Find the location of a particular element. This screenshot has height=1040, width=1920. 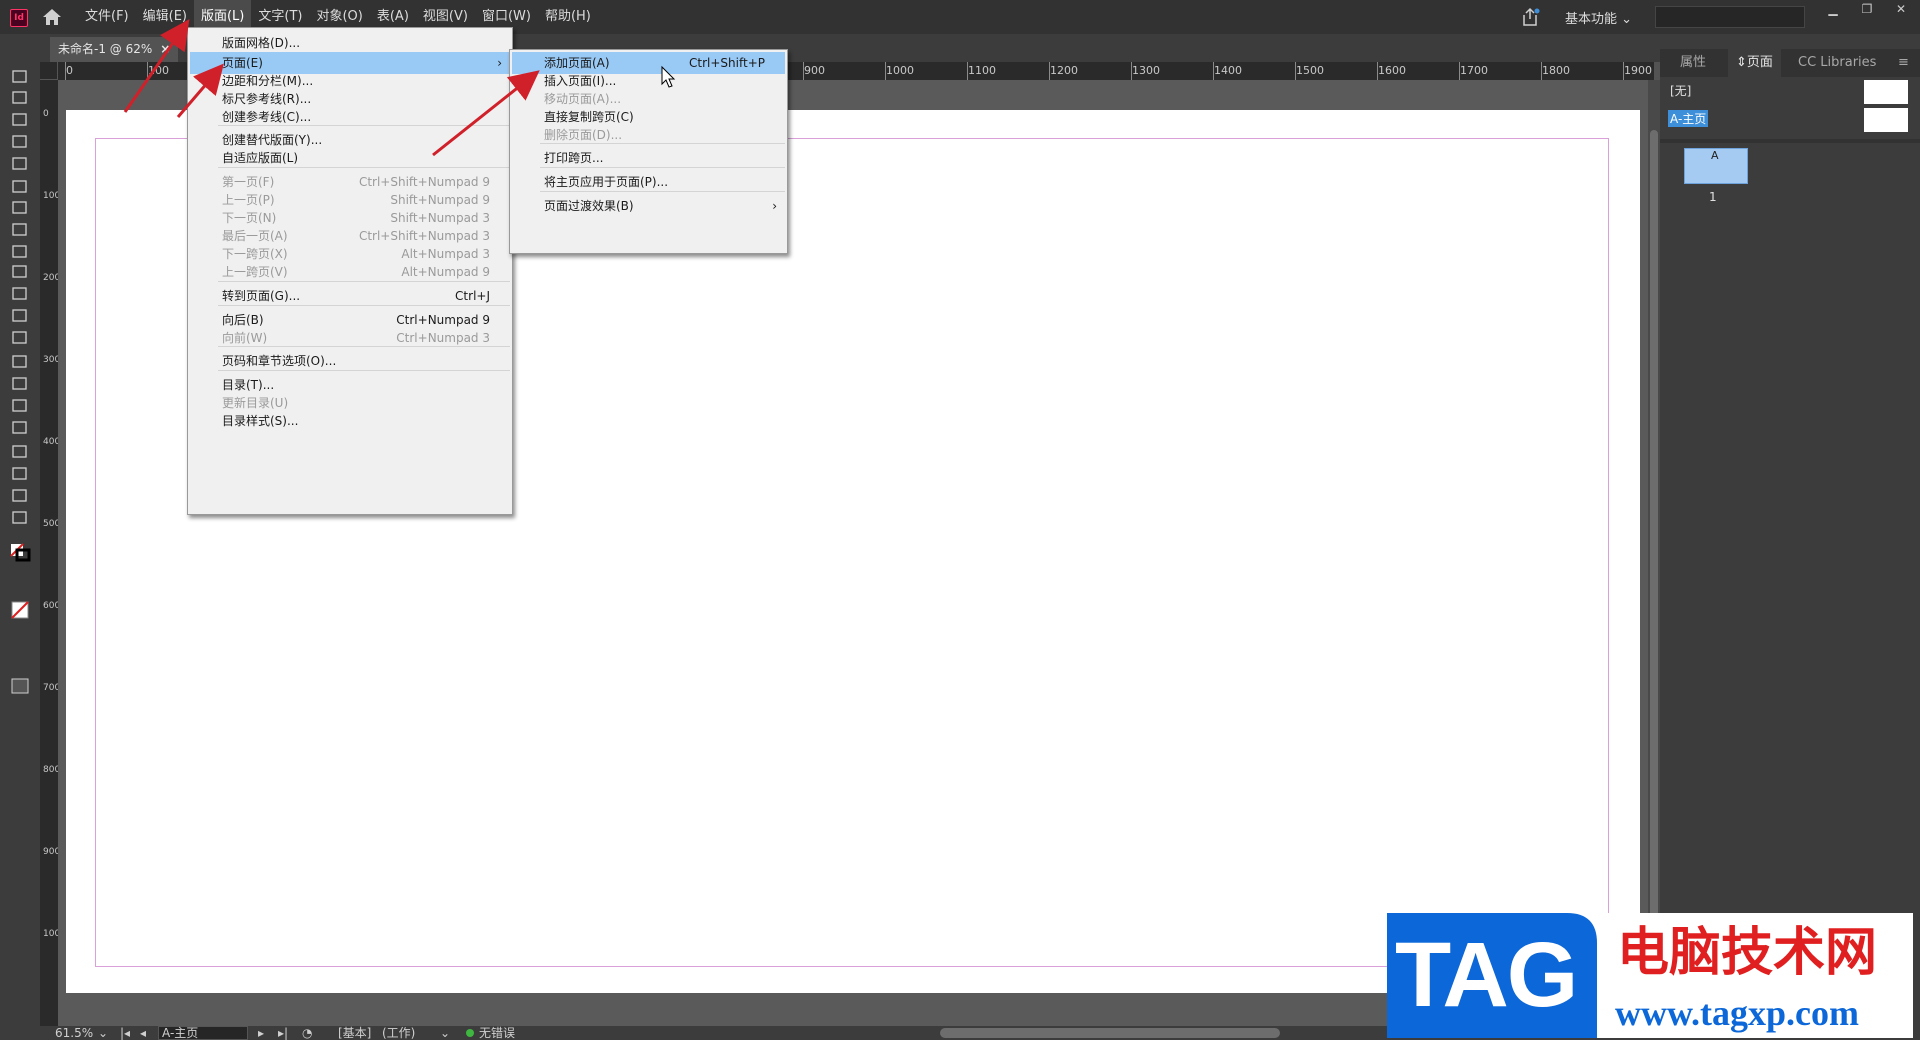

page-select: A-主页 is located at coordinates (203, 1033).